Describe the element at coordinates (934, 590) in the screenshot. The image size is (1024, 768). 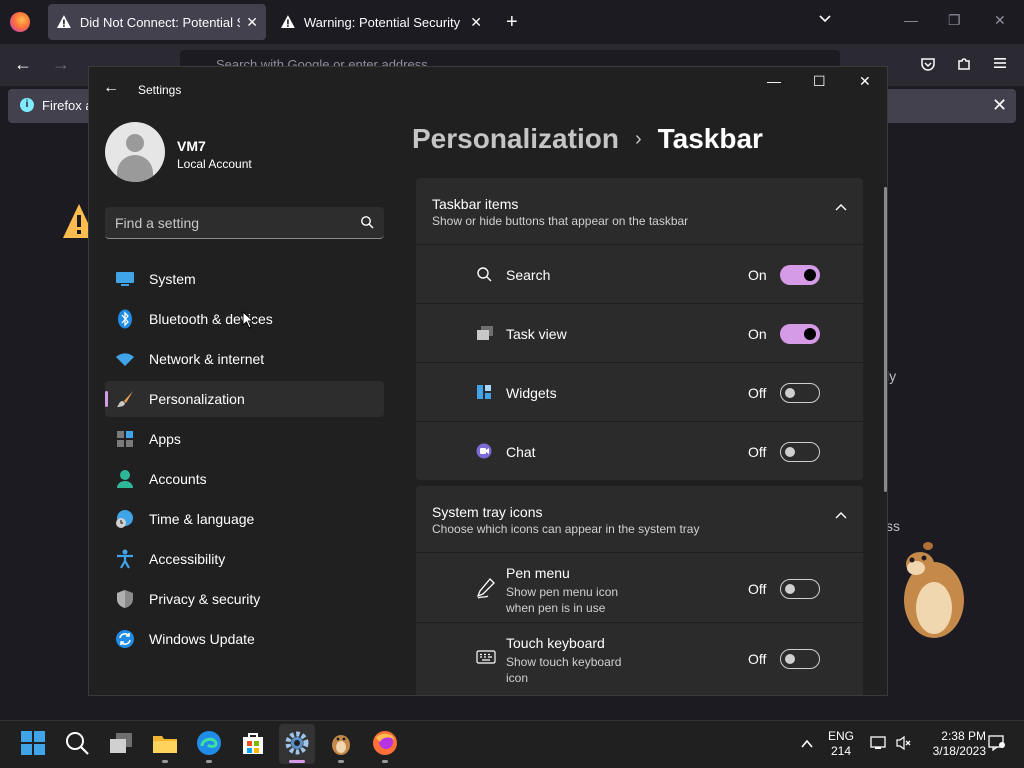
I see `hamster-sticker-icon` at that location.